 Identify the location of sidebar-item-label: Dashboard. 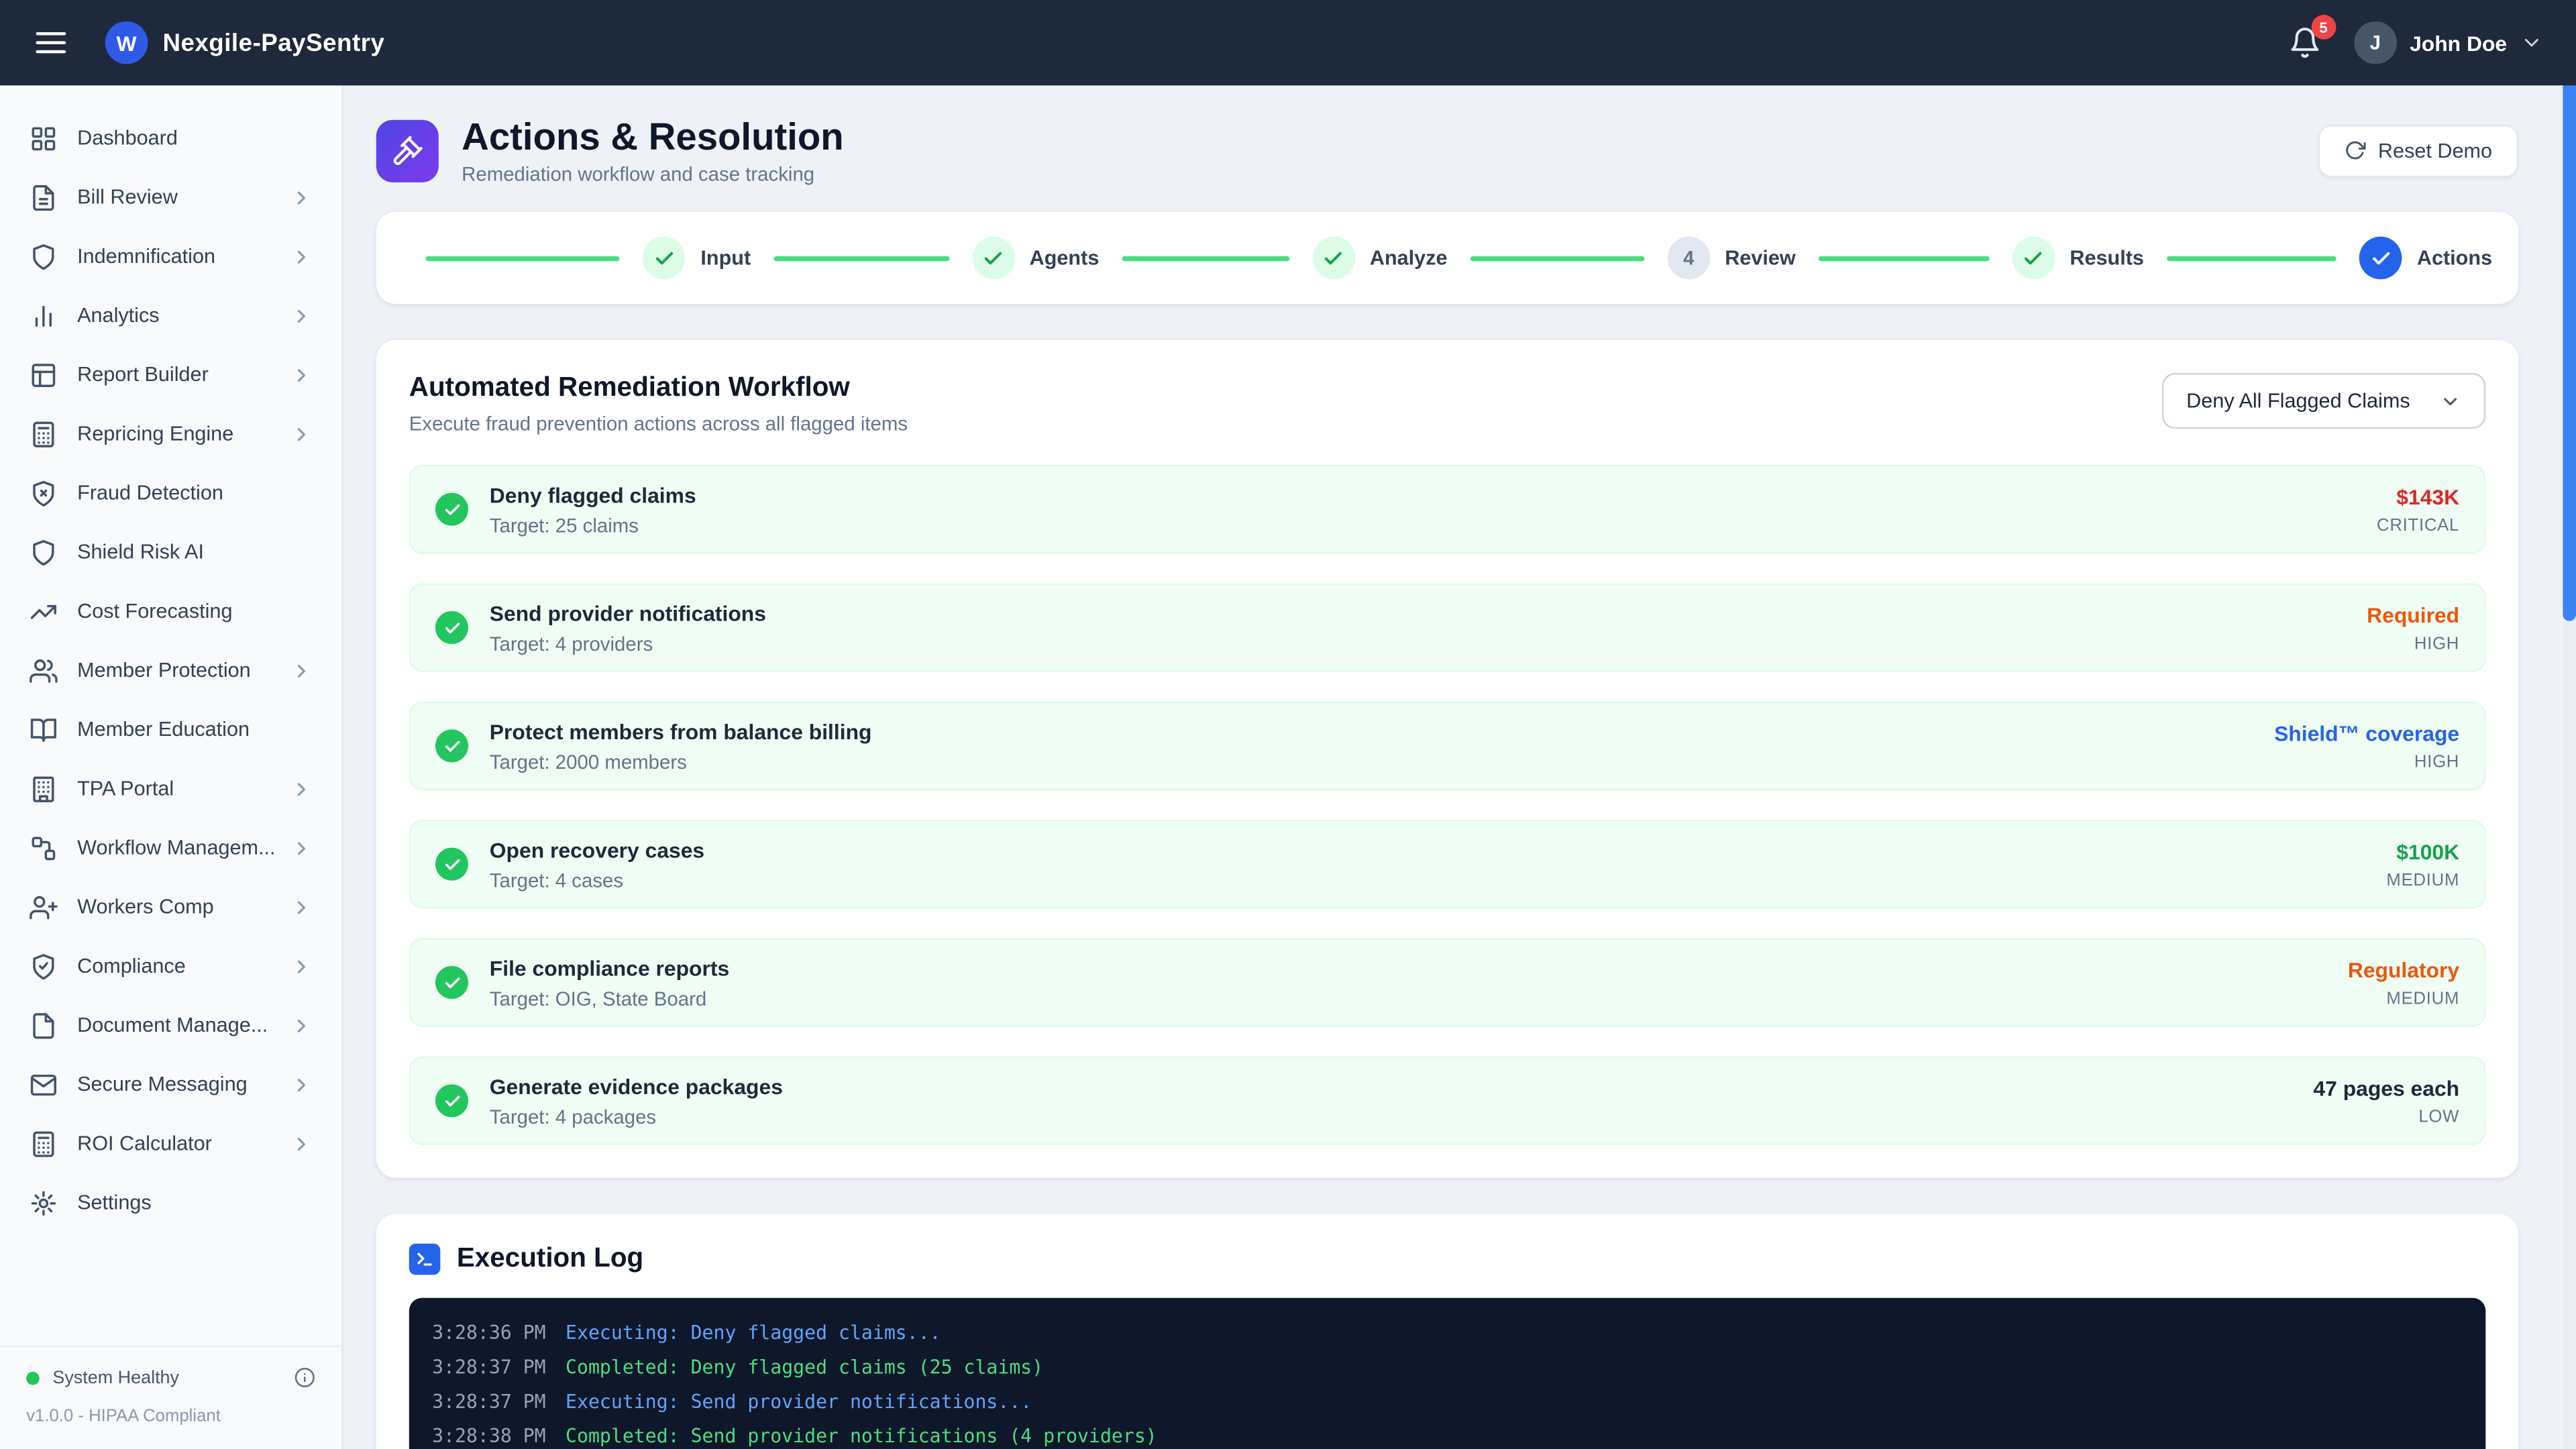
(127, 138).